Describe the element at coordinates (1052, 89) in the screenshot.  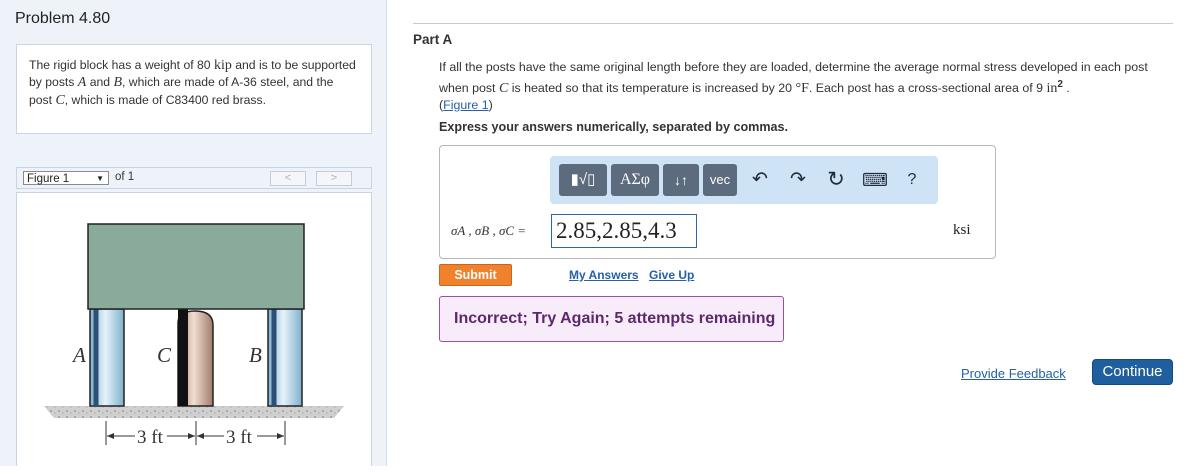
I see `question-area-unit: in` at that location.